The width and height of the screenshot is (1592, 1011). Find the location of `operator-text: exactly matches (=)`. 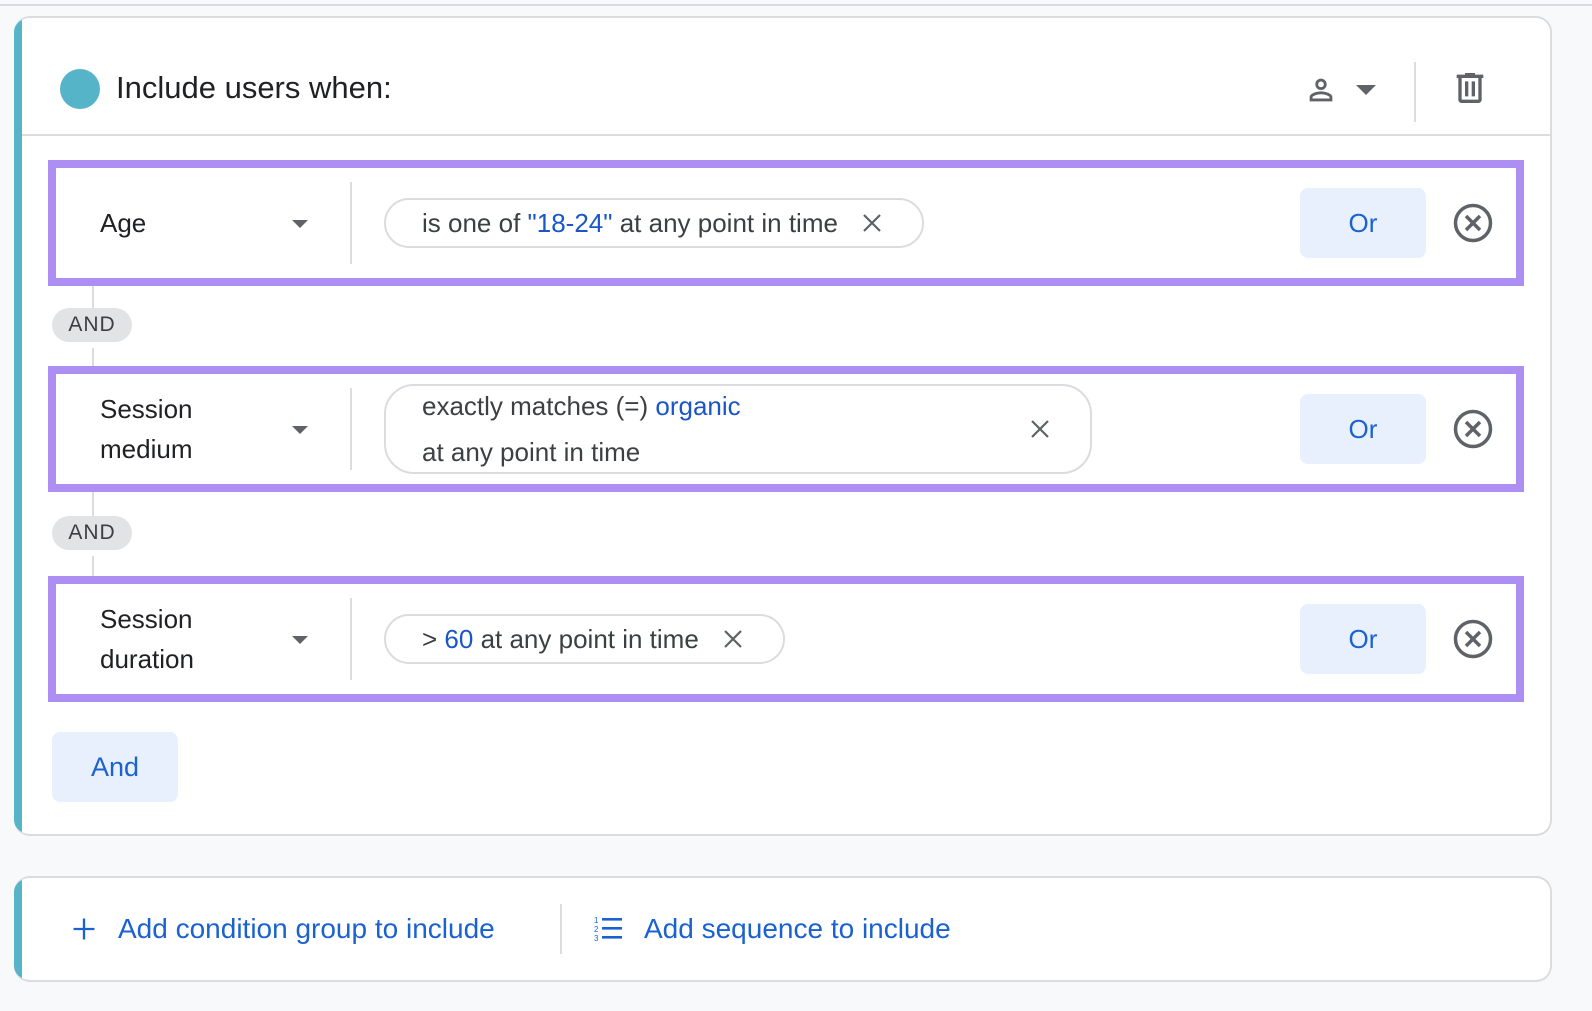

operator-text: exactly matches (=) is located at coordinates (539, 406).